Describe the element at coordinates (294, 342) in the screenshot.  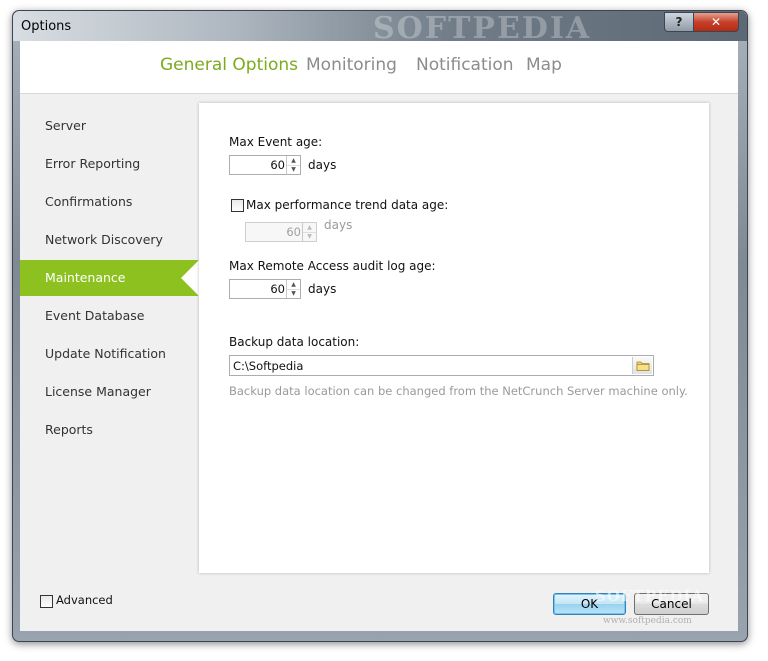
I see `backup-location-label: Backup data location:` at that location.